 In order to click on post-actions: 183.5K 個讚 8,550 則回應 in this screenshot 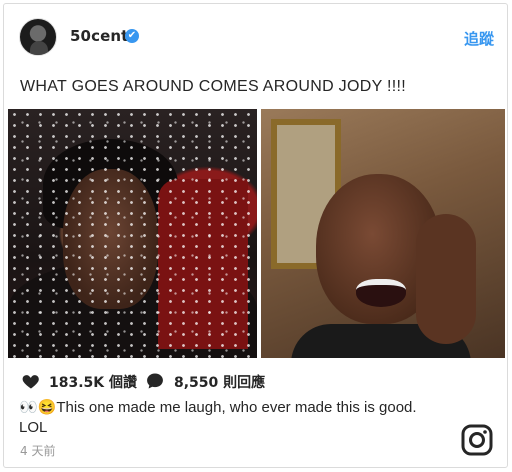, I will do `click(255, 381)`.